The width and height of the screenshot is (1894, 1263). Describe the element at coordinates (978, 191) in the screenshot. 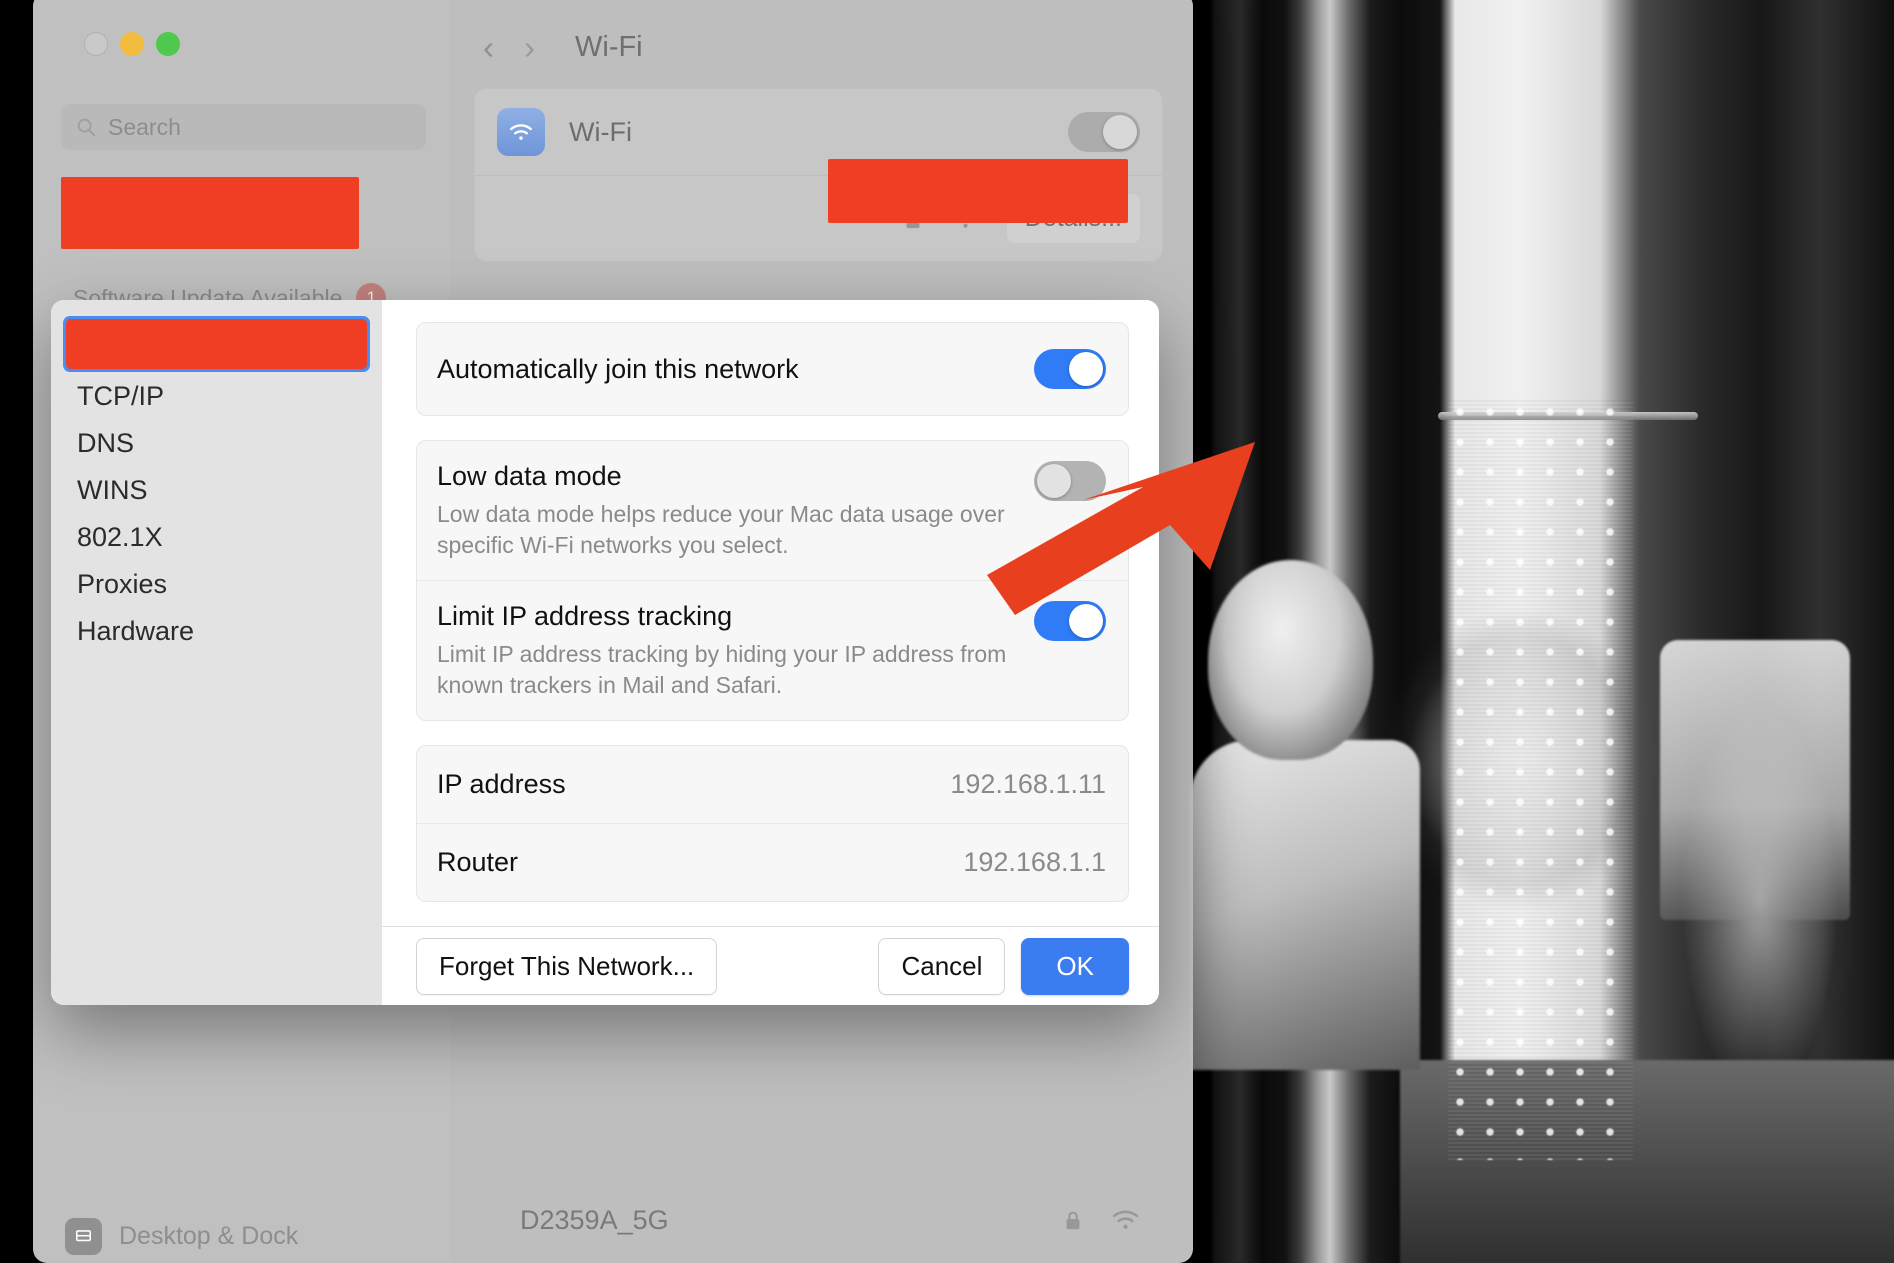

I see `redacted-network-name` at that location.